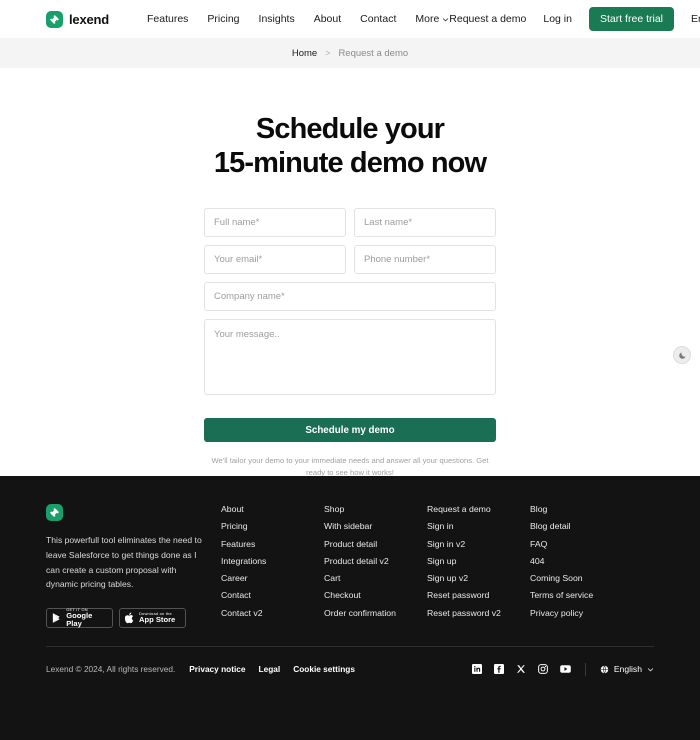 This screenshot has height=740, width=700. I want to click on language-label: English, so click(627, 669).